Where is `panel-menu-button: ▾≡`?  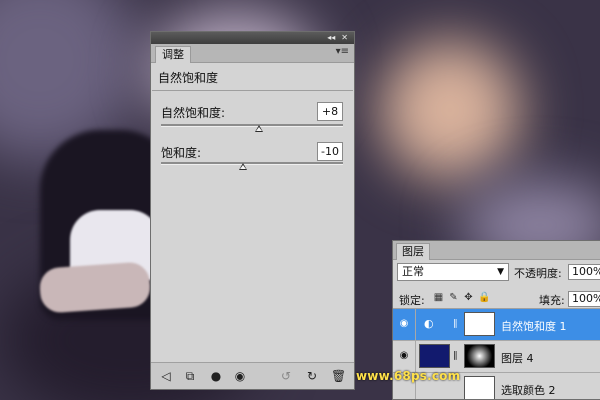
panel-menu-button: ▾≡ is located at coordinates (342, 51).